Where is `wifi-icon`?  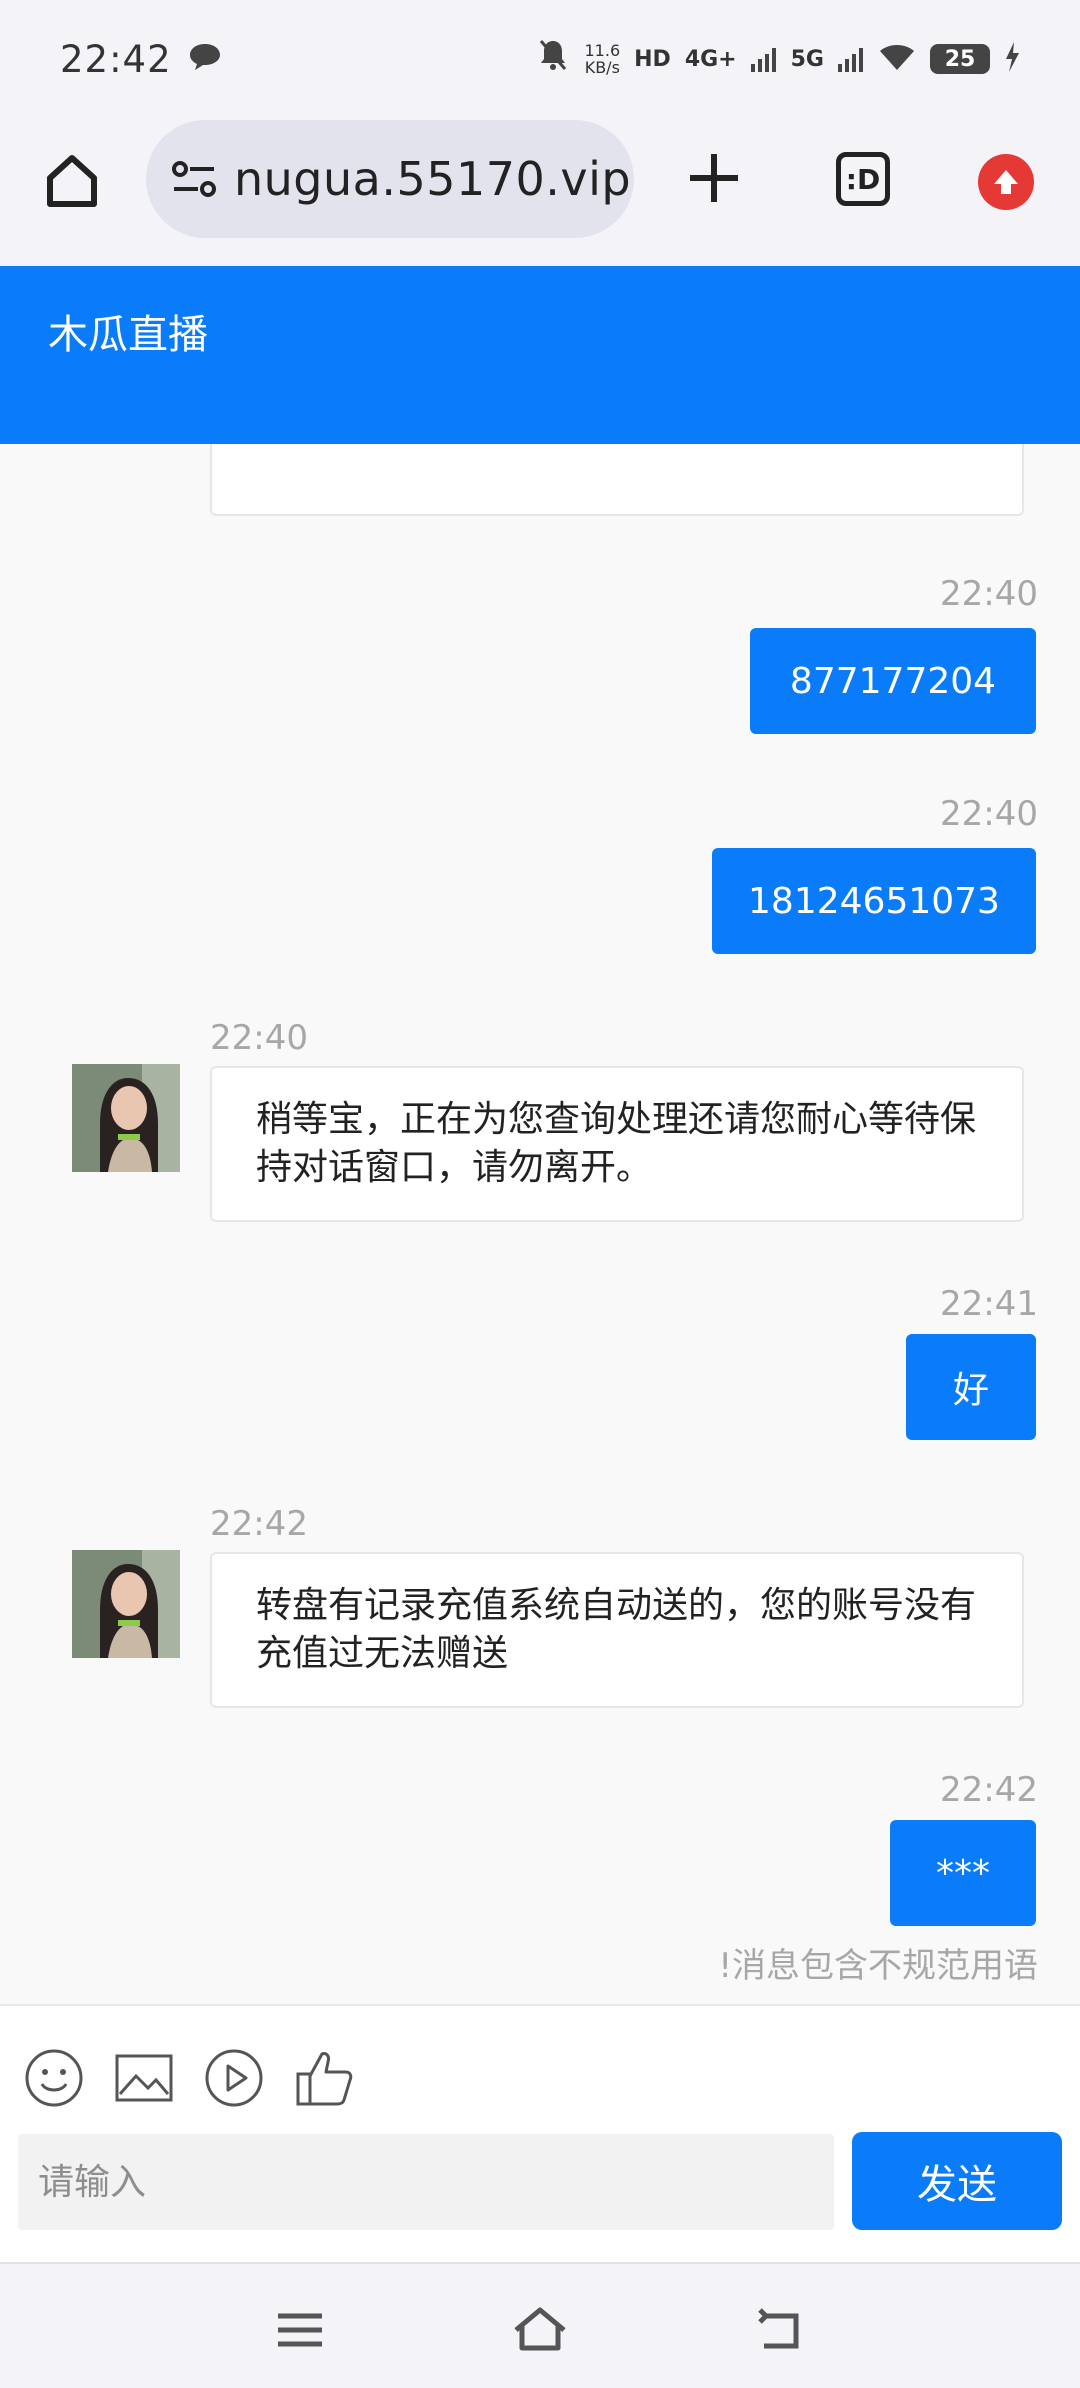 wifi-icon is located at coordinates (897, 59).